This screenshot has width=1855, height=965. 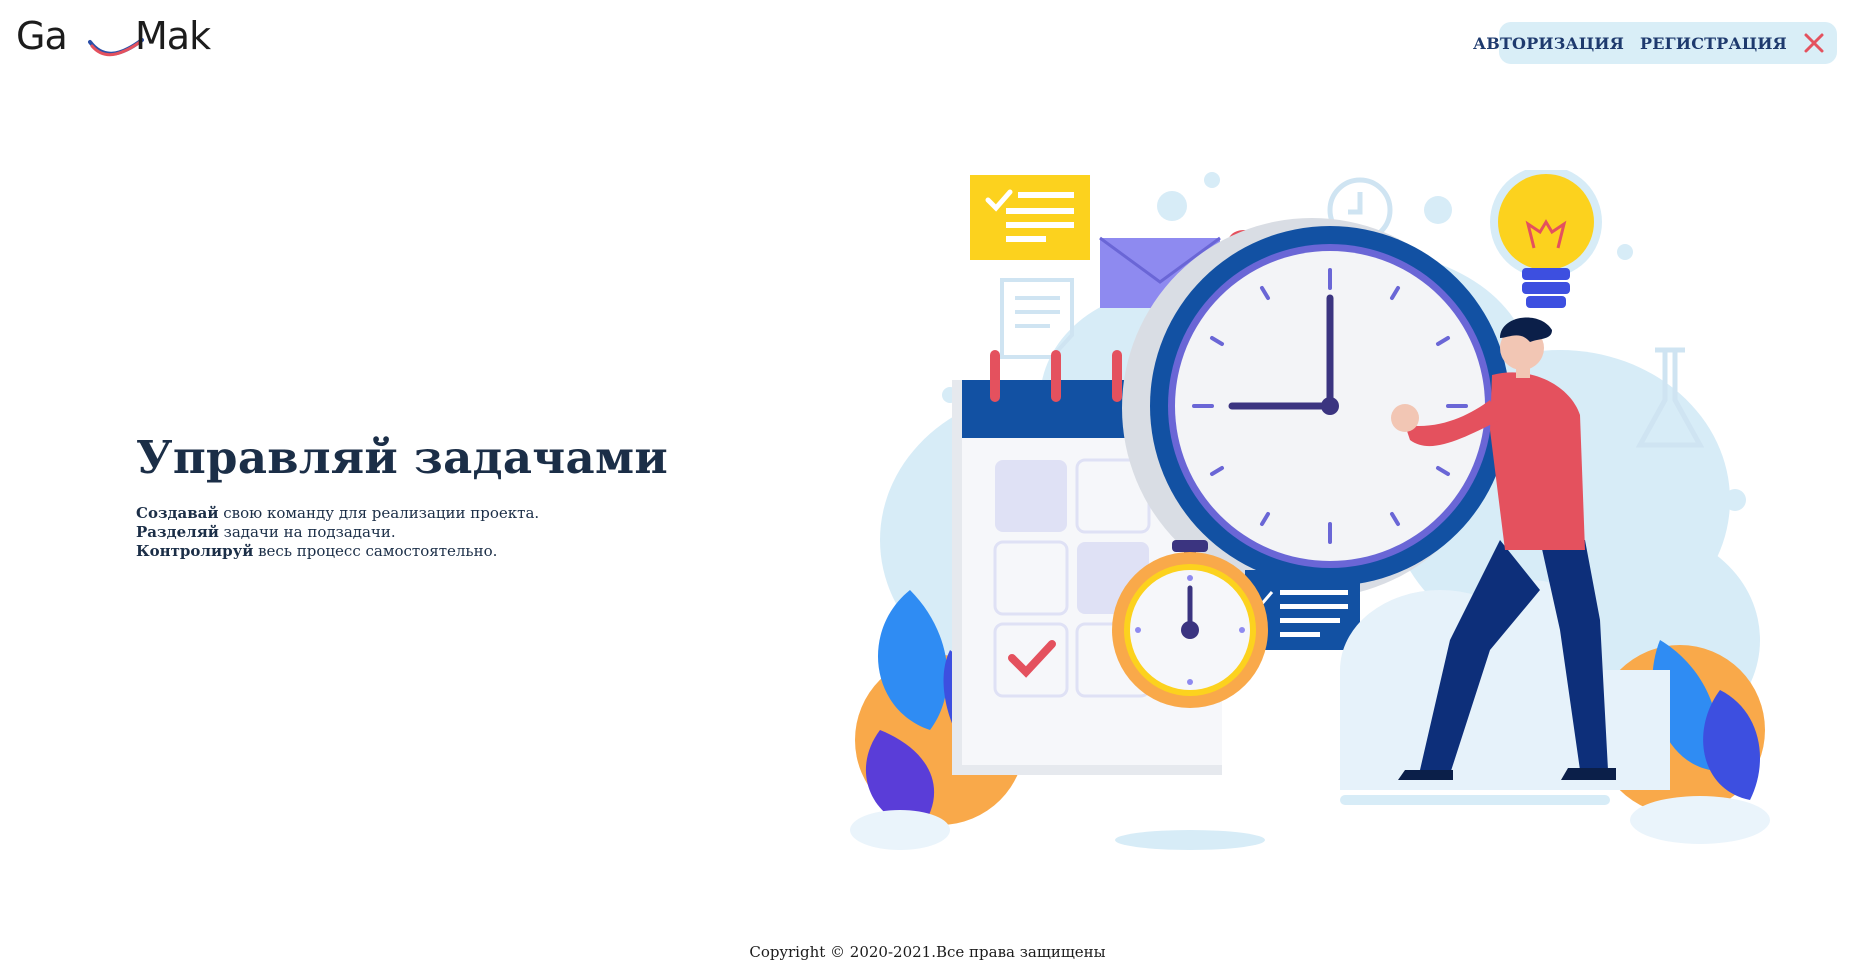 What do you see at coordinates (402, 457) in the screenshot?
I see `hero-title: Управляй задачами` at bounding box center [402, 457].